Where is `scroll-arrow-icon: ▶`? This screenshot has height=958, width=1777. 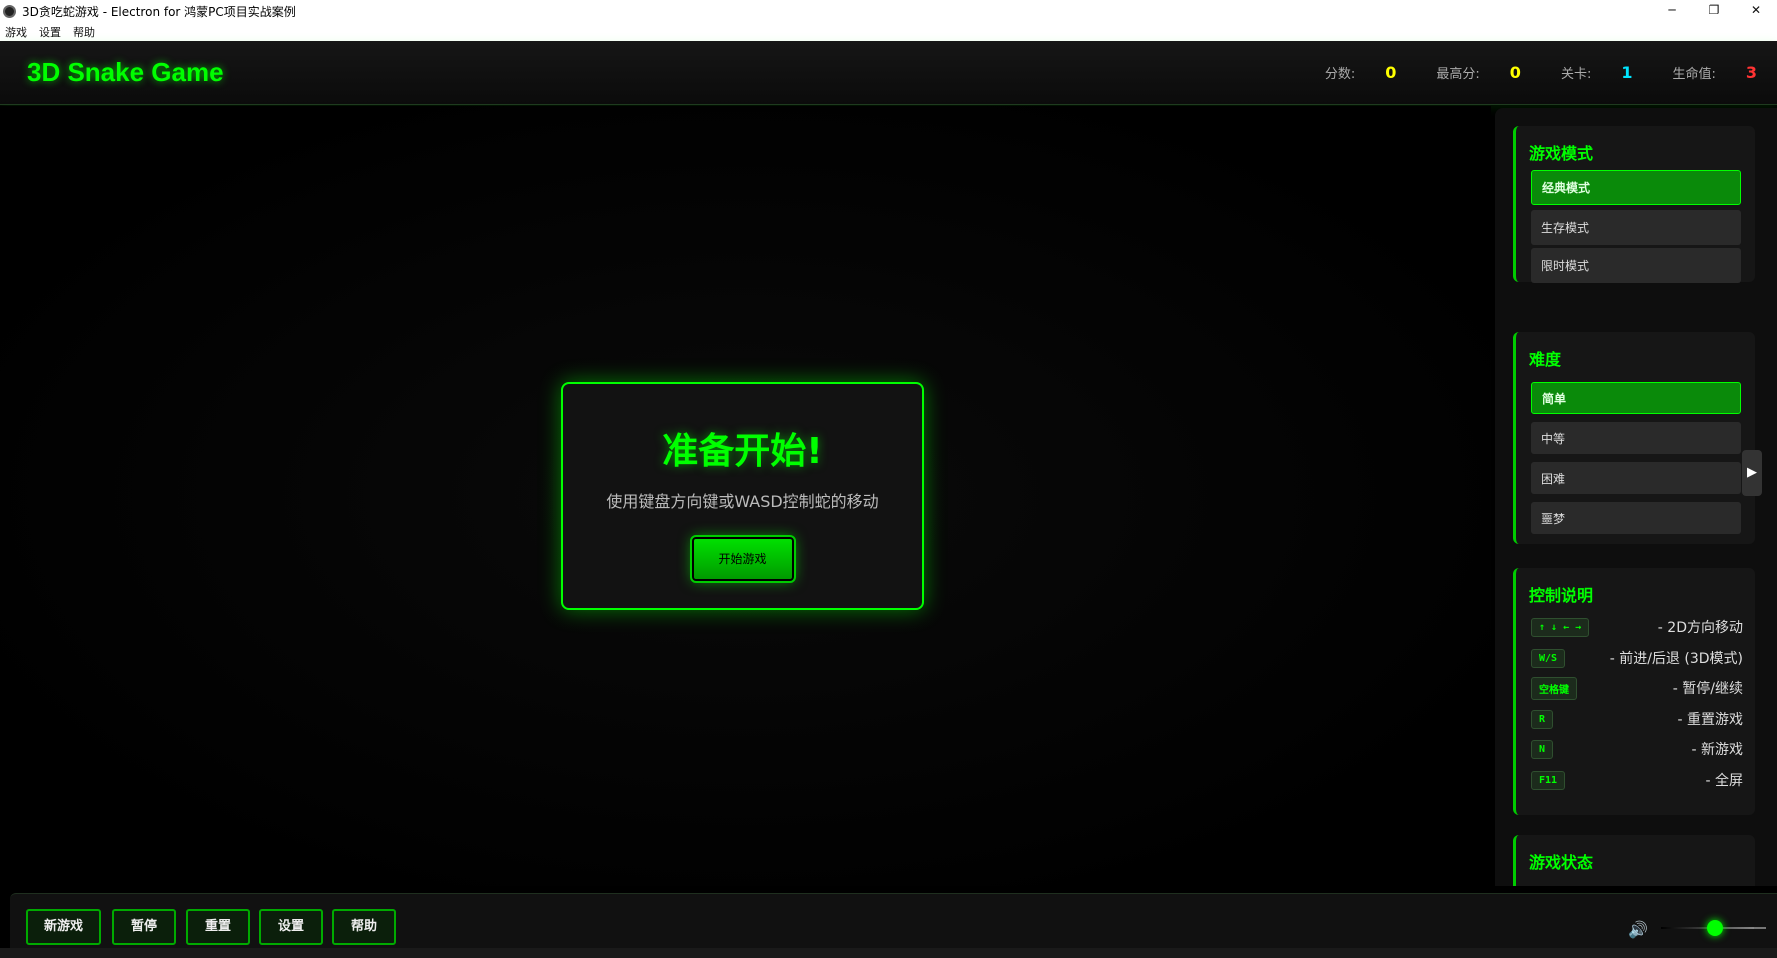 scroll-arrow-icon: ▶ is located at coordinates (1752, 473).